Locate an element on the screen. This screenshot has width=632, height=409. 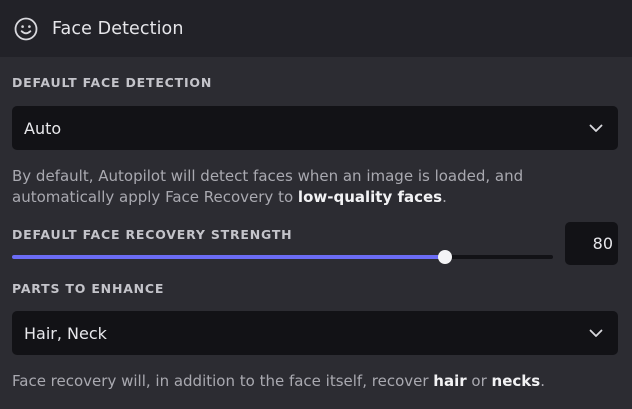
slider-fill is located at coordinates (228, 257).